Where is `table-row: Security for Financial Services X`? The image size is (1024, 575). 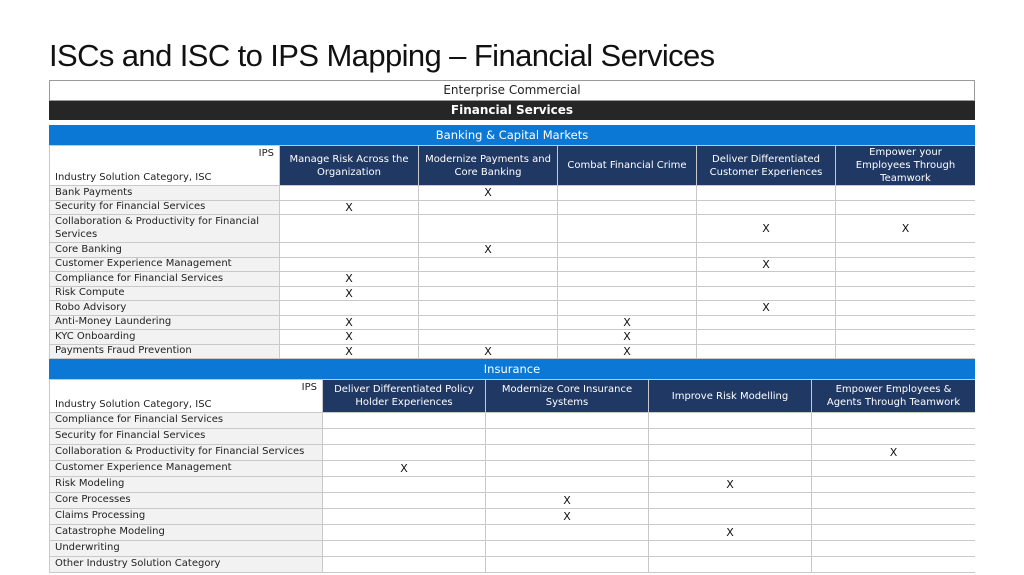
table-row: Security for Financial Services X is located at coordinates (512, 207).